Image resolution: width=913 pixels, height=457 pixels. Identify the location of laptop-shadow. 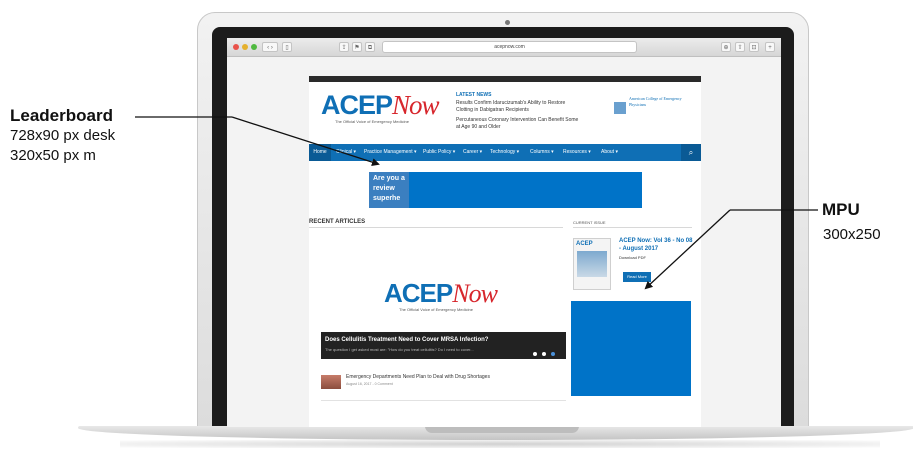
(500, 444).